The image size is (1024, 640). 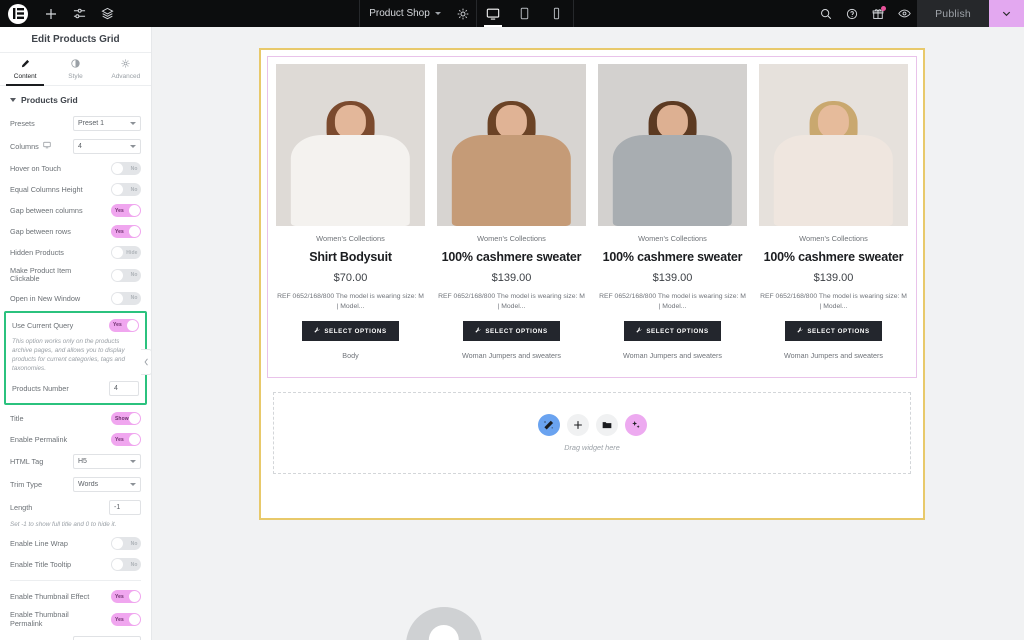 I want to click on plus-icon, so click(x=577, y=425).